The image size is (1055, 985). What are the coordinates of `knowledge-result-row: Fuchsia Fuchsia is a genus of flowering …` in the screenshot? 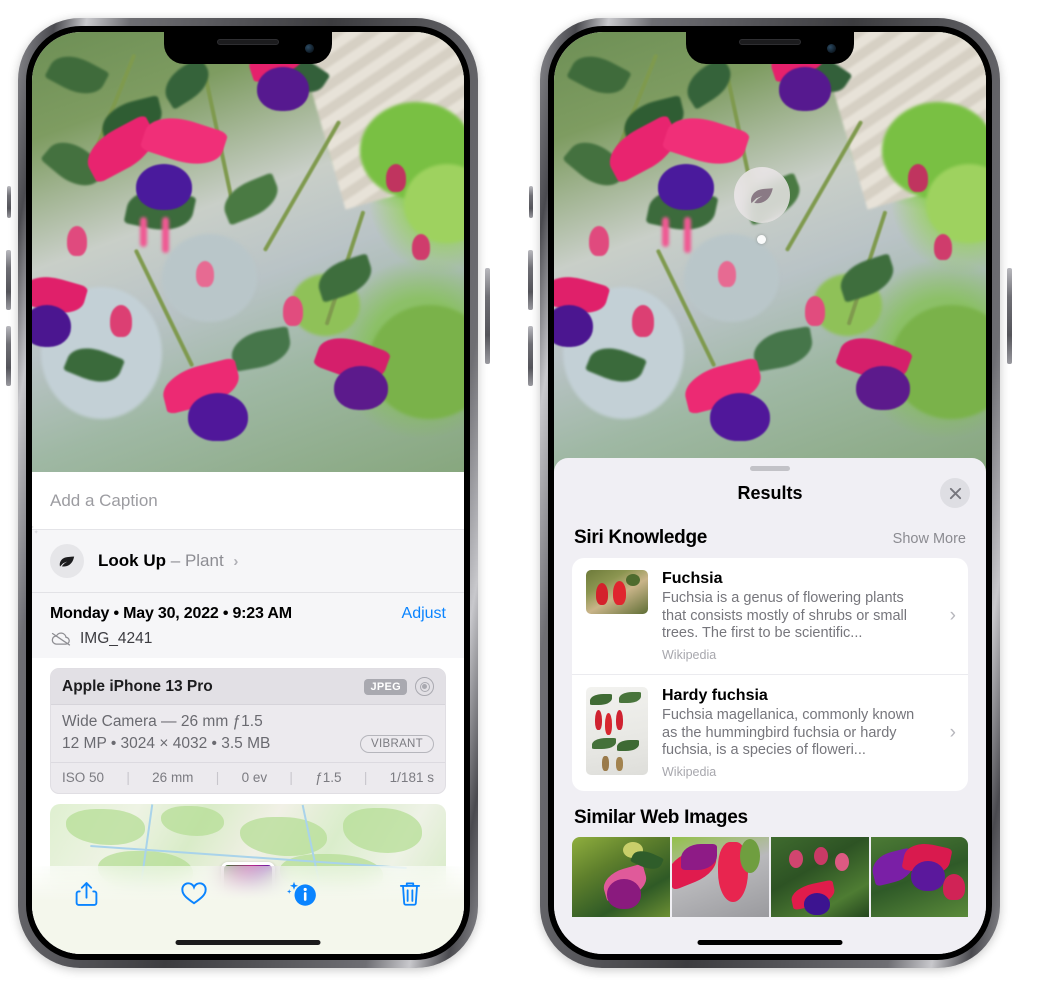 It's located at (770, 616).